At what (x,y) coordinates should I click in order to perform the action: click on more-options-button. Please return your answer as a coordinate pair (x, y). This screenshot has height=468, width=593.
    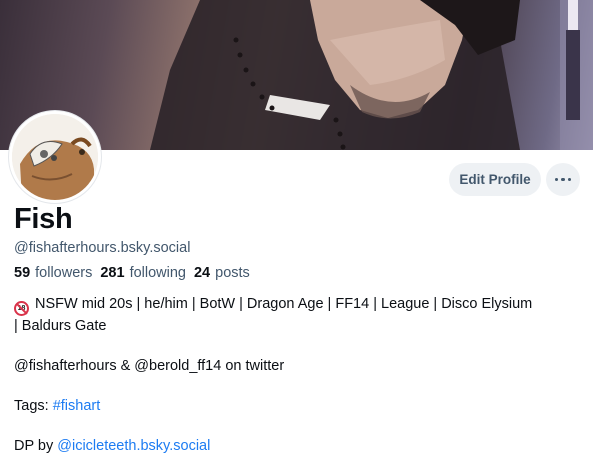
    Looking at the image, I should click on (563, 179).